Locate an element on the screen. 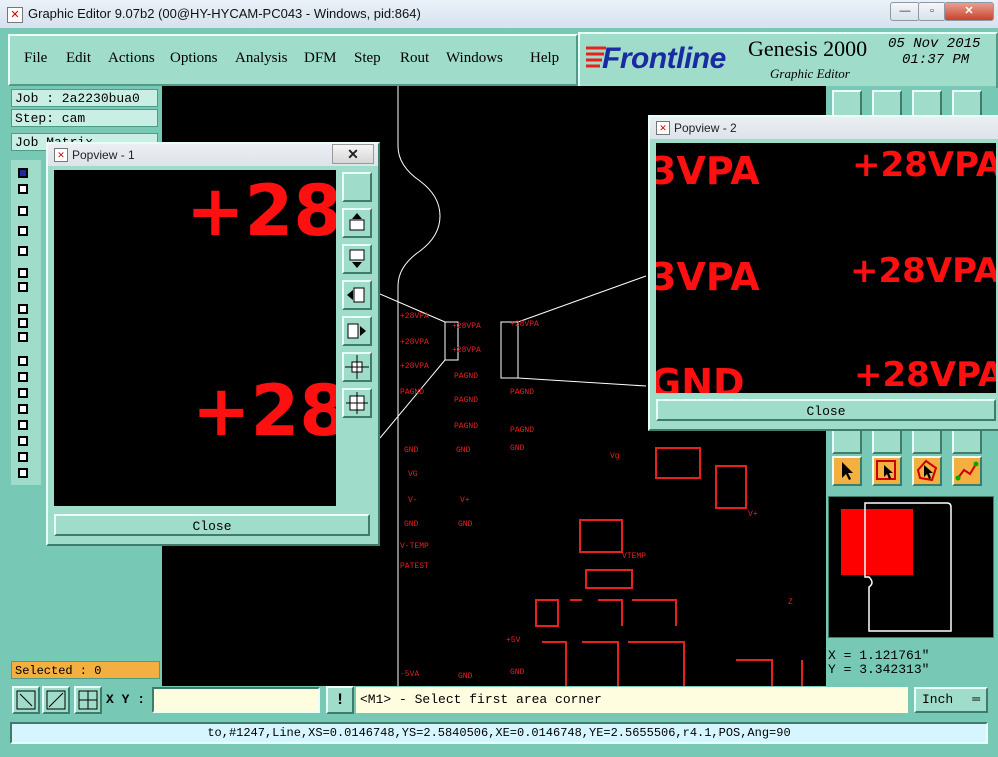  feature-label: V+ is located at coordinates (753, 514).